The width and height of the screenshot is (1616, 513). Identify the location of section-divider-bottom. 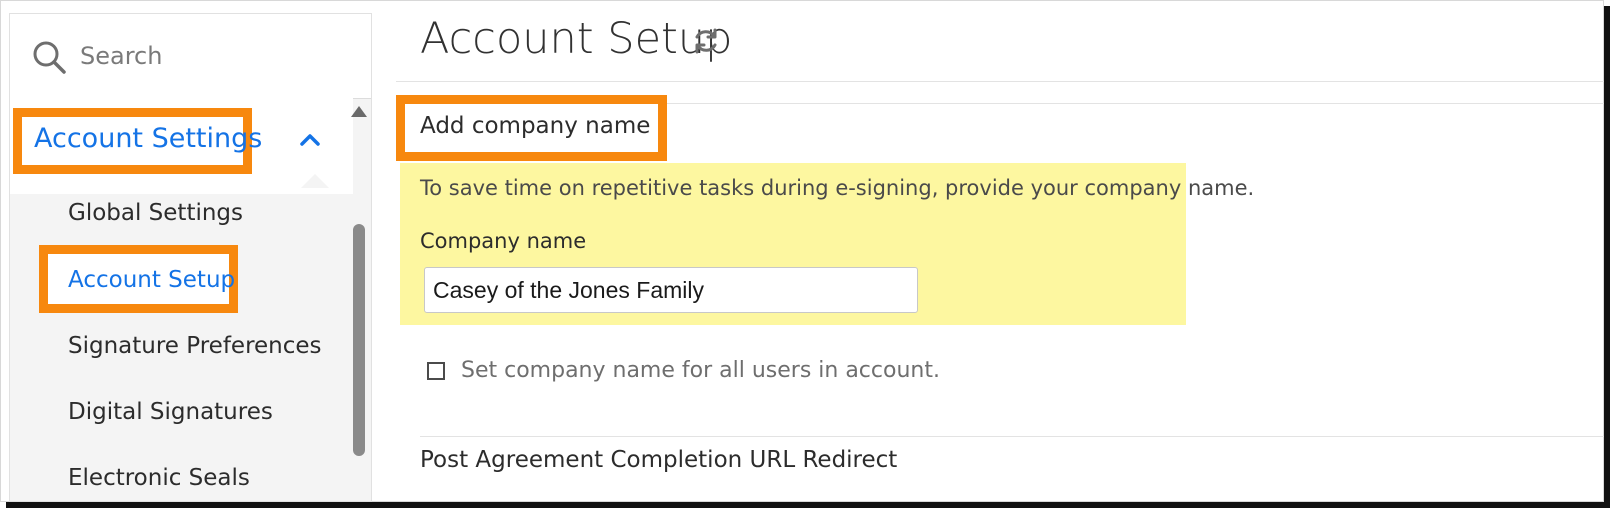
(1012, 436).